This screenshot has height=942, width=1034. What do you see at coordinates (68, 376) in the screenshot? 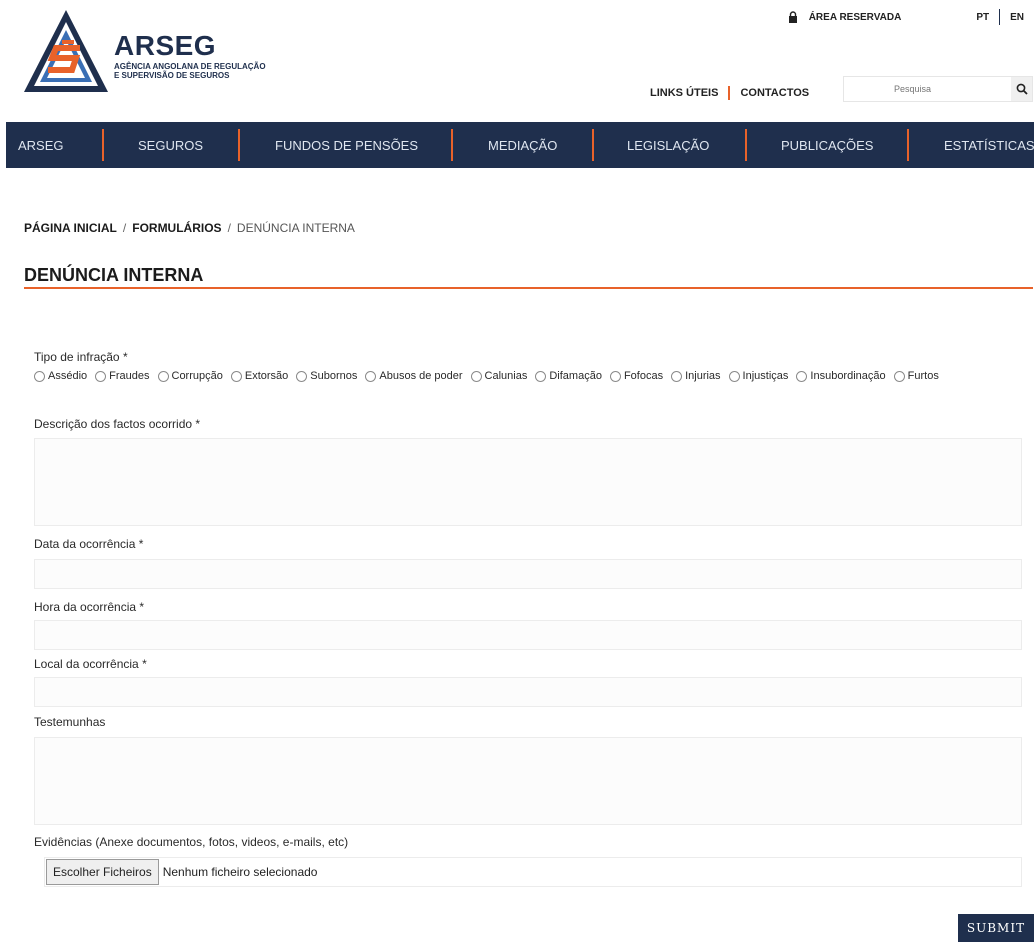
I see `radio-label: Assédio` at bounding box center [68, 376].